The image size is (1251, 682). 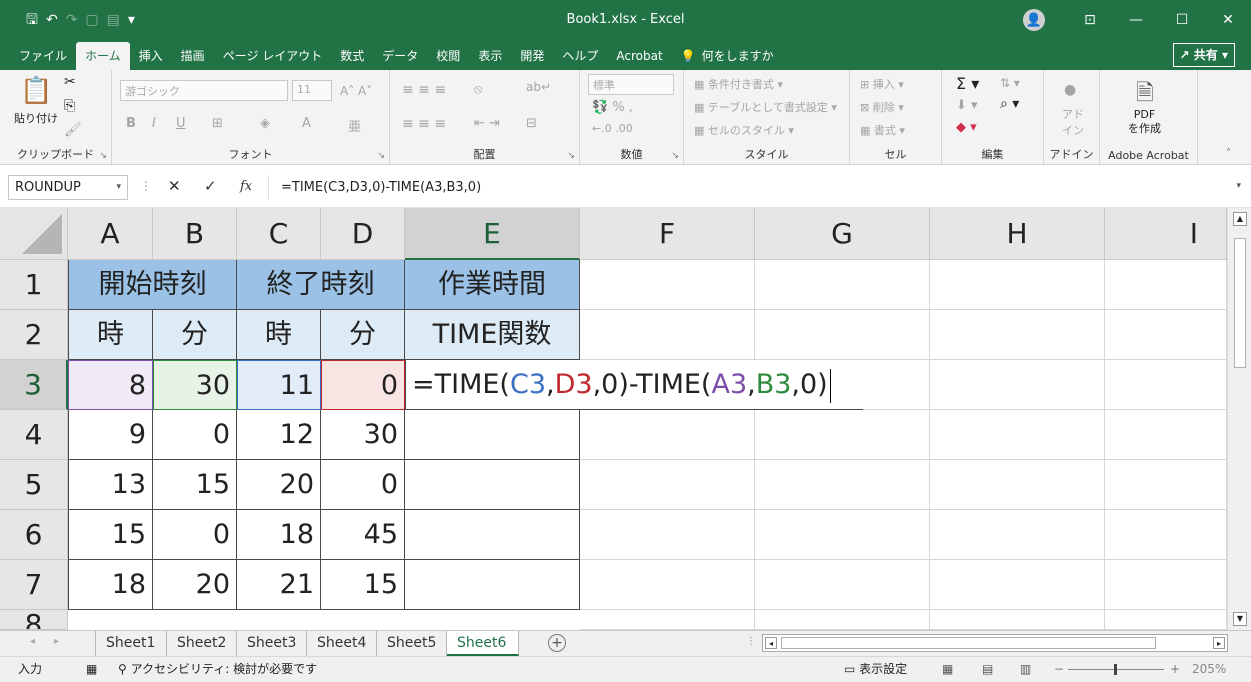 What do you see at coordinates (667, 485) in the screenshot?
I see `cell-f5` at bounding box center [667, 485].